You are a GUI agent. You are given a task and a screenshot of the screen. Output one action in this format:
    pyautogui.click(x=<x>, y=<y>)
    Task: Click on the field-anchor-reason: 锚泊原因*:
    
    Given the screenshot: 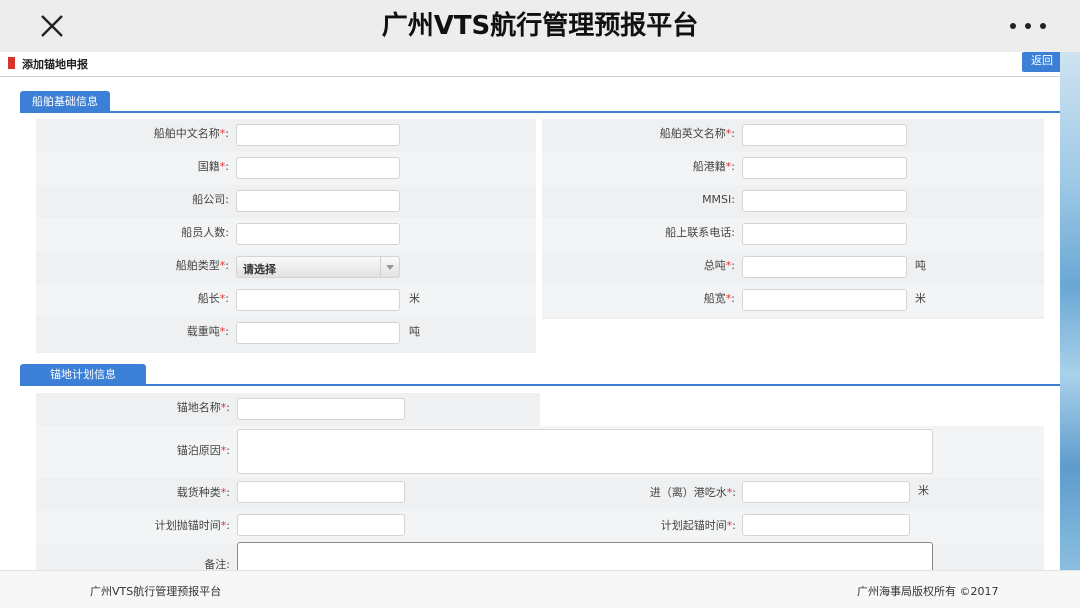 What is the action you would take?
    pyautogui.click(x=540, y=452)
    